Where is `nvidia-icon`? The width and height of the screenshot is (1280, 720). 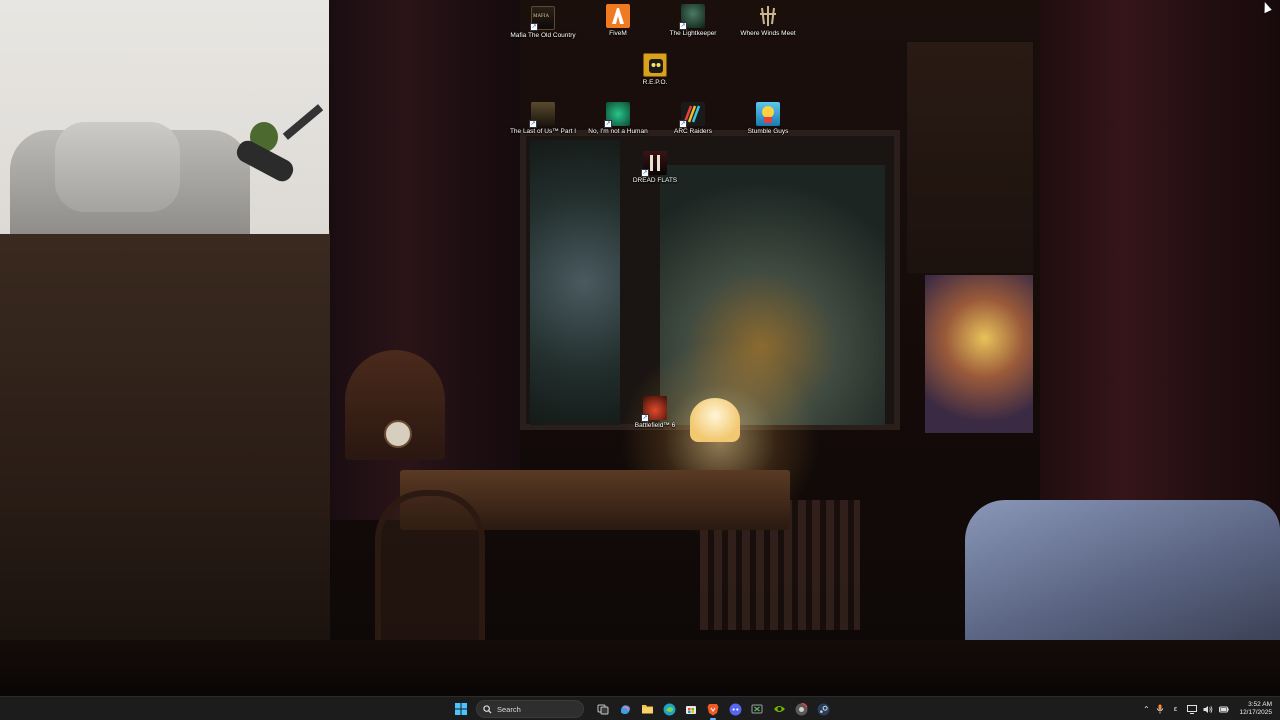 nvidia-icon is located at coordinates (779, 709).